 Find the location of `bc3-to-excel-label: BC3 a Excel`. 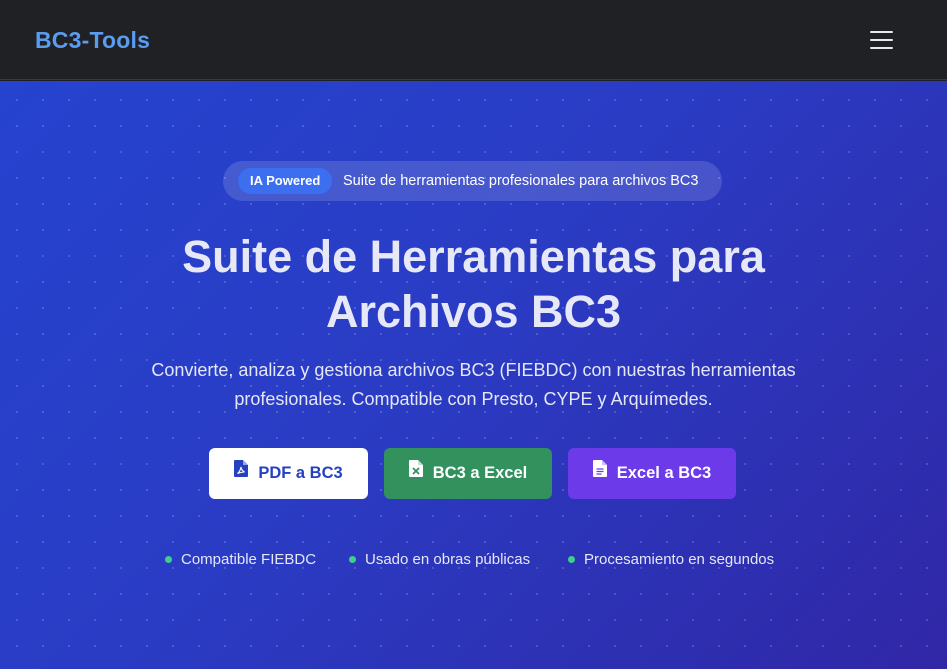

bc3-to-excel-label: BC3 a Excel is located at coordinates (480, 473).